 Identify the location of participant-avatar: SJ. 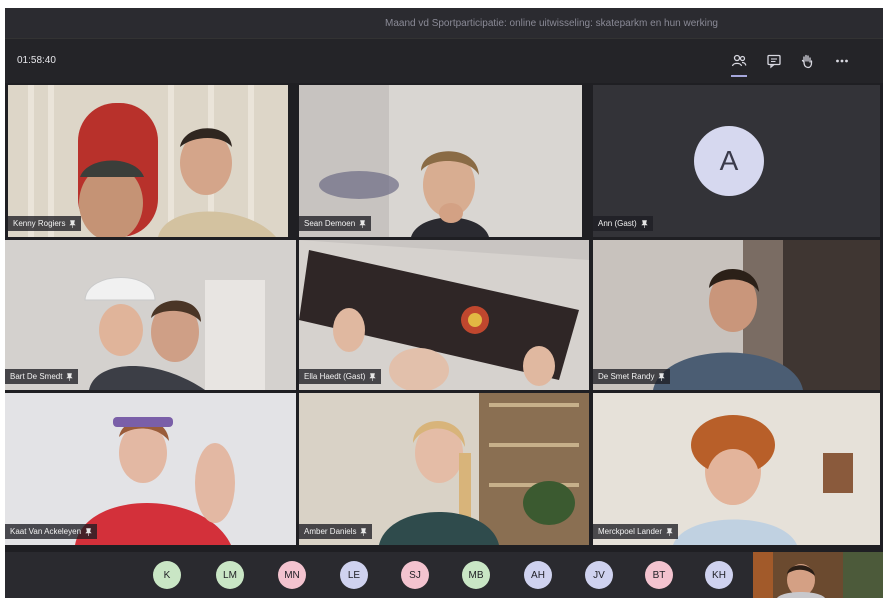
(415, 575).